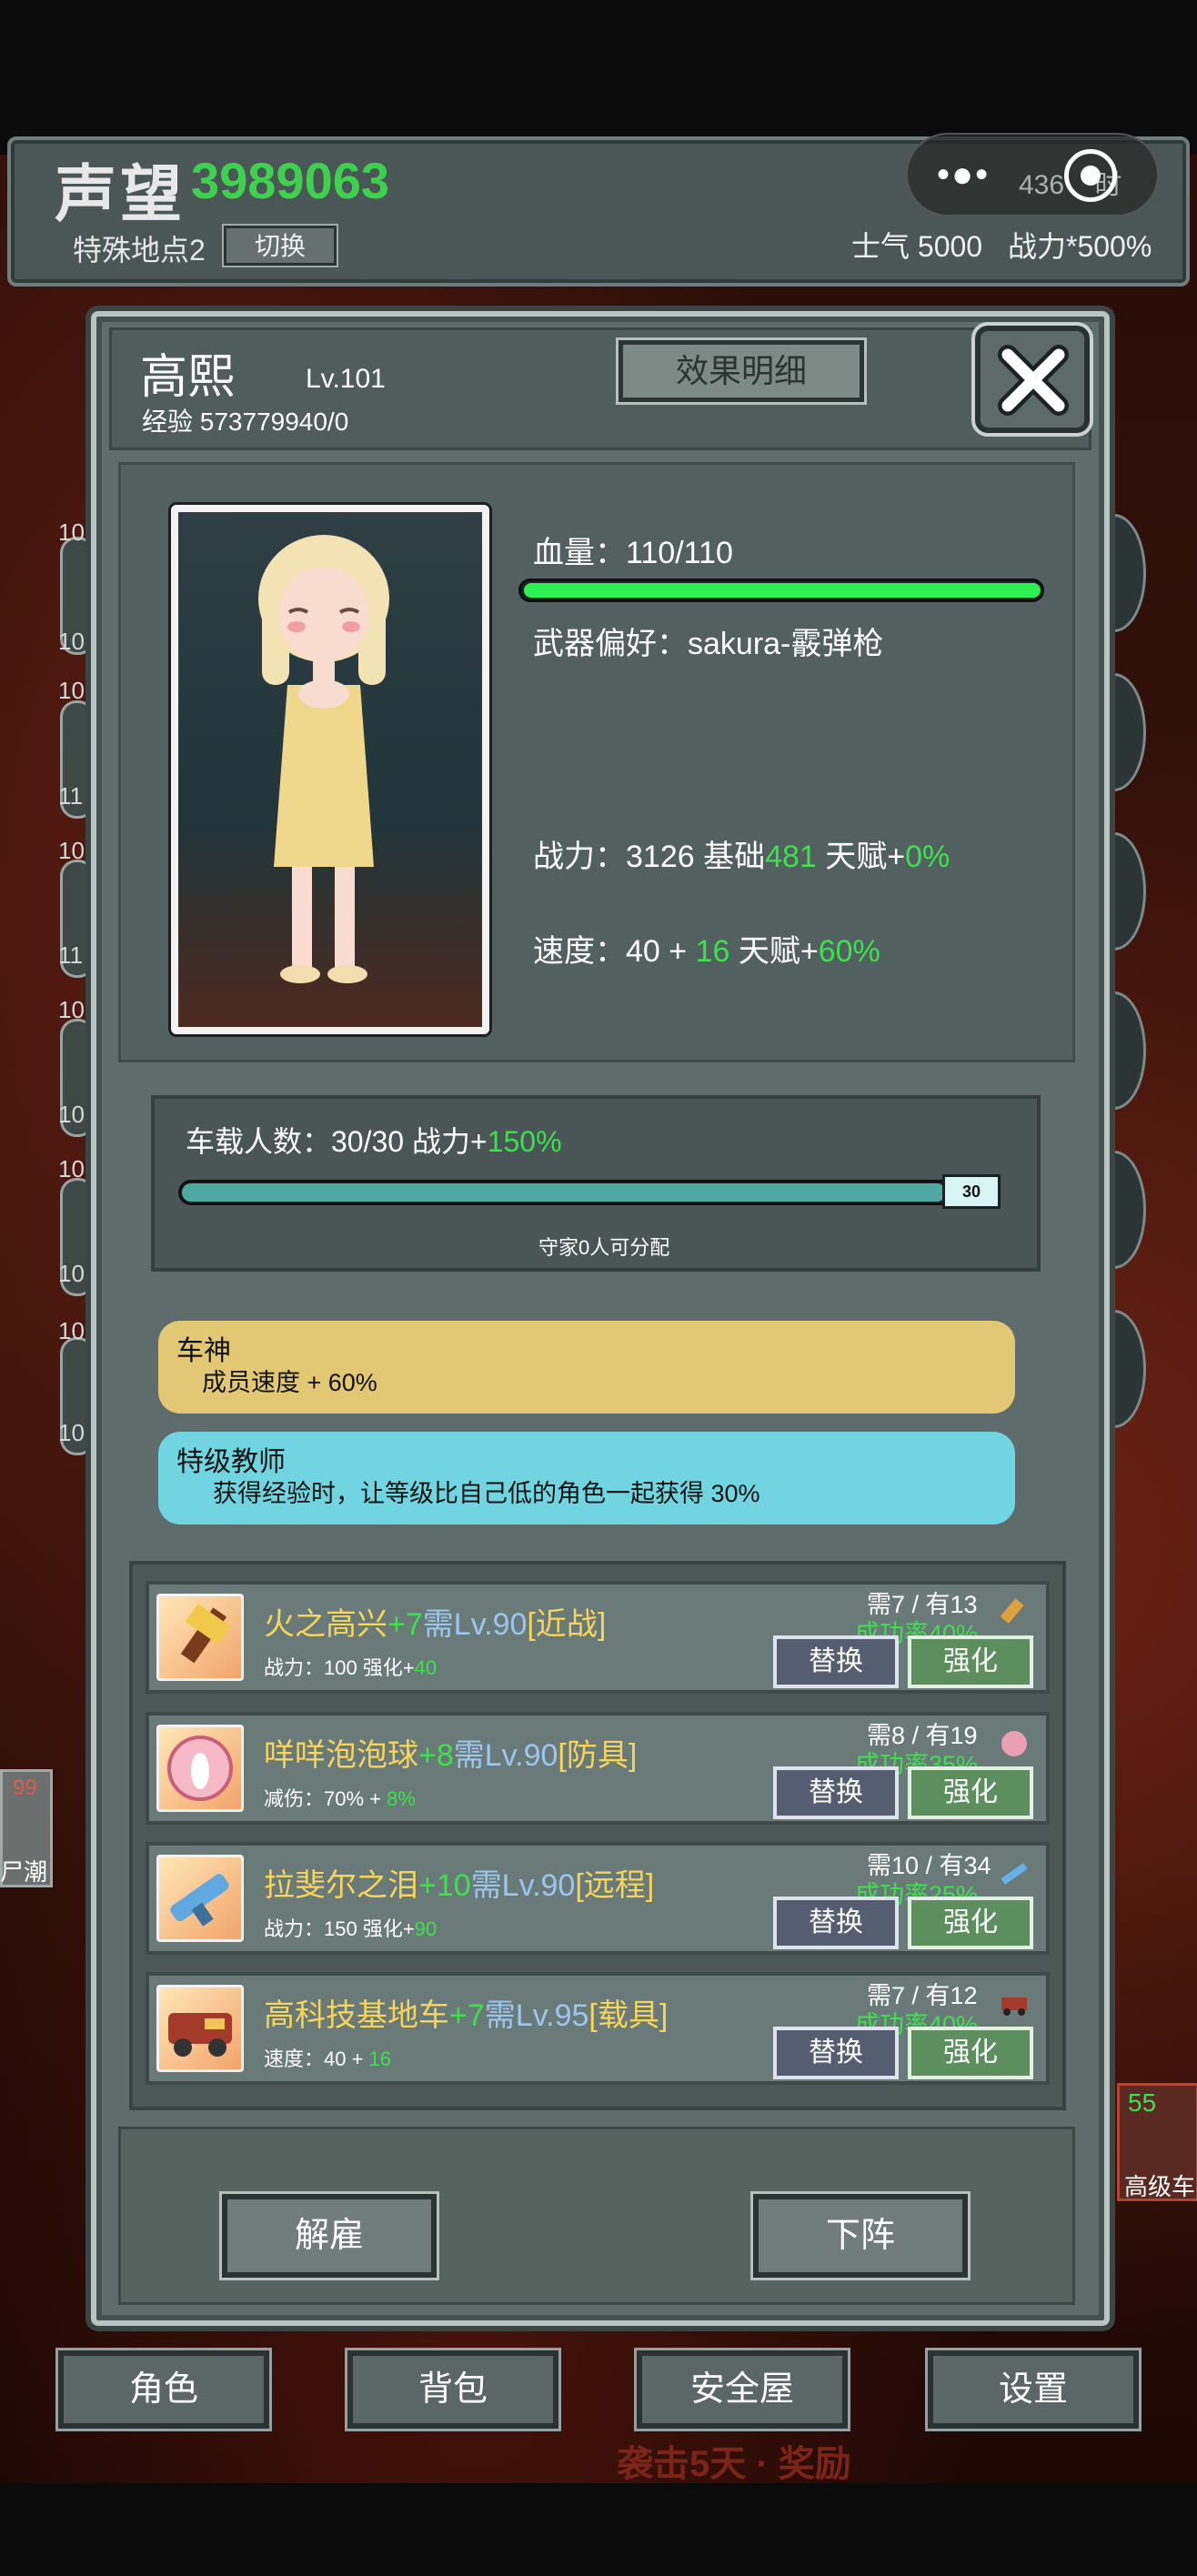 The image size is (1197, 2576). Describe the element at coordinates (1142, 2102) in the screenshot. I see `vehicle-card-count: 55` at that location.